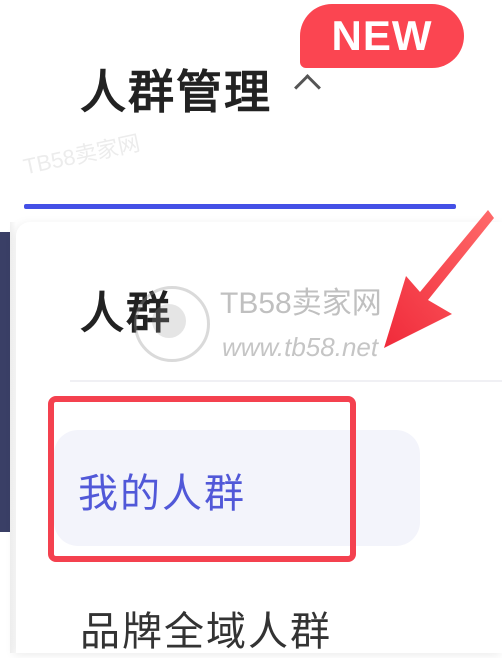  Describe the element at coordinates (439, 279) in the screenshot. I see `red-arrow-icon` at that location.